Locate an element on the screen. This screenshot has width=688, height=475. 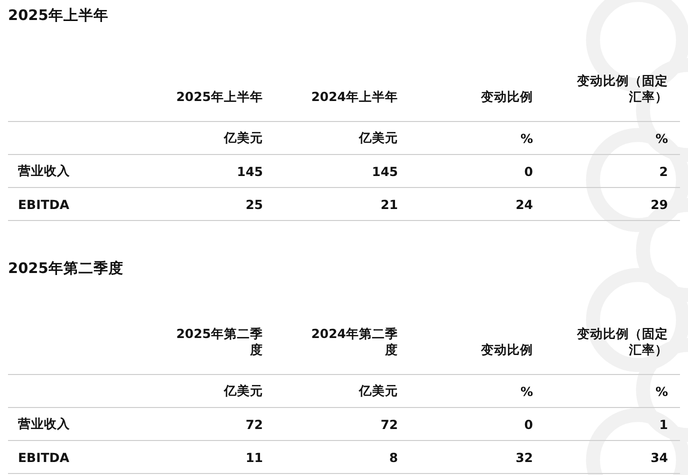
table-cell: 11 is located at coordinates (254, 457).